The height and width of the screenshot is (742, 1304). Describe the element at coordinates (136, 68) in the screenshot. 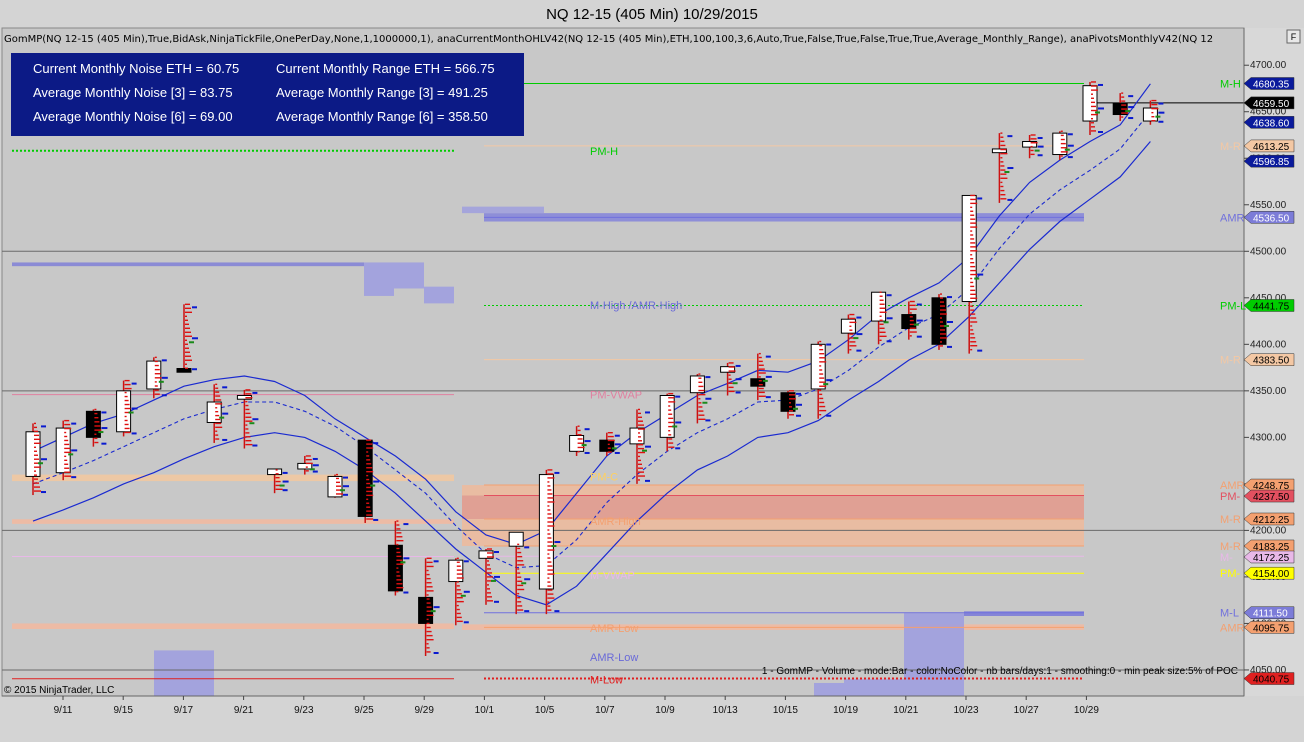

I see `stat-current-noise: Current Monthly Noise ETH = 60.75` at that location.